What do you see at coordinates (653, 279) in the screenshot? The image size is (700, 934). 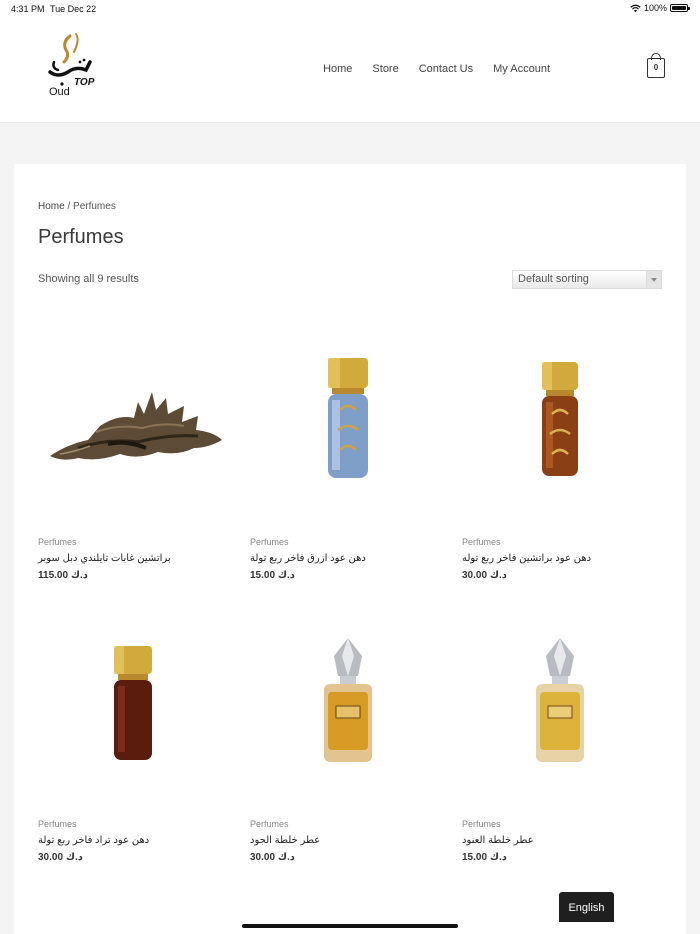 I see `chevron-down-icon` at bounding box center [653, 279].